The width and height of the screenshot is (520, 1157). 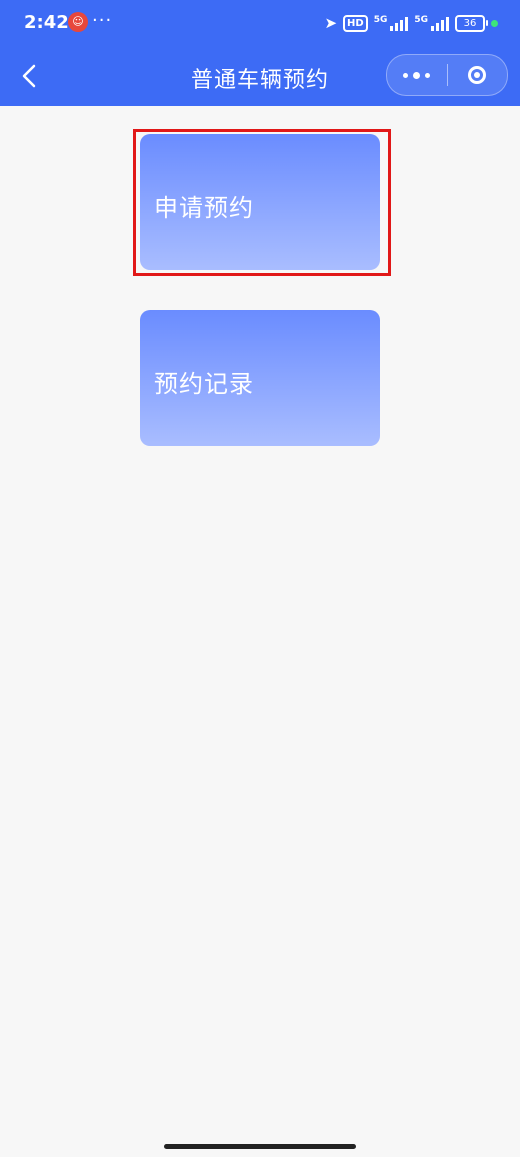 What do you see at coordinates (260, 1146) in the screenshot?
I see `home-indicator` at bounding box center [260, 1146].